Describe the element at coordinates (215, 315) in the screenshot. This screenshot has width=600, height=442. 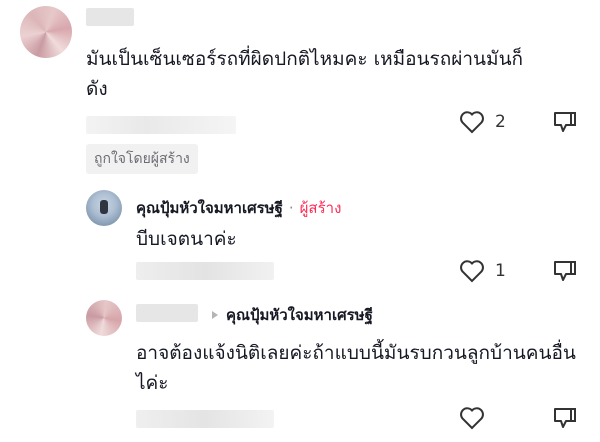
I see `reply-arrow-icon` at that location.